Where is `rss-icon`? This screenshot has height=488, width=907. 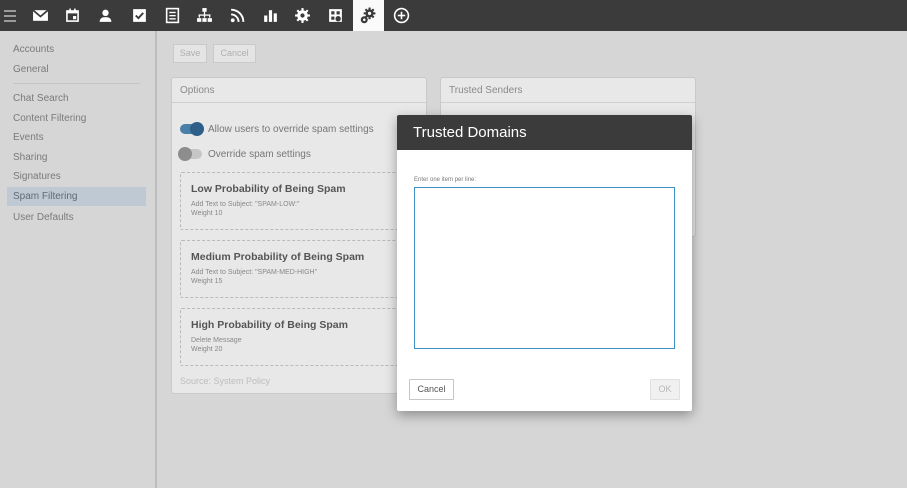 rss-icon is located at coordinates (237, 15).